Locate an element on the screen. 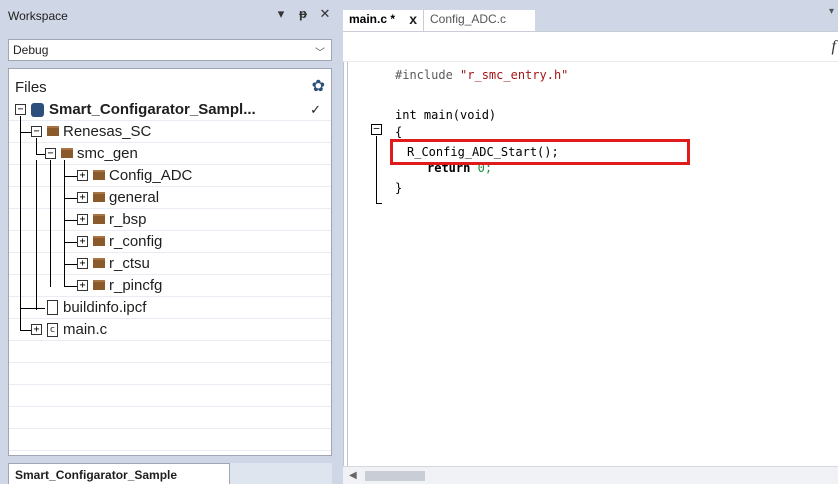 The height and width of the screenshot is (484, 838). workspace-title: Workspace is located at coordinates (38, 16).